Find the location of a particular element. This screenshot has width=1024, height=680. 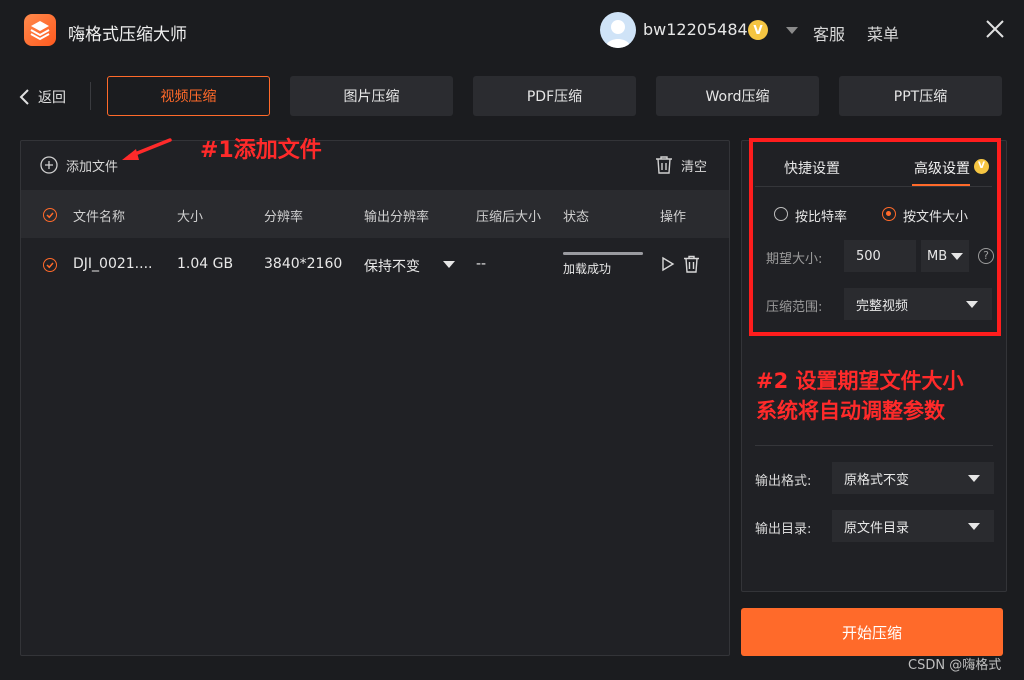

add-file-button: 添加文件 is located at coordinates (79, 165).